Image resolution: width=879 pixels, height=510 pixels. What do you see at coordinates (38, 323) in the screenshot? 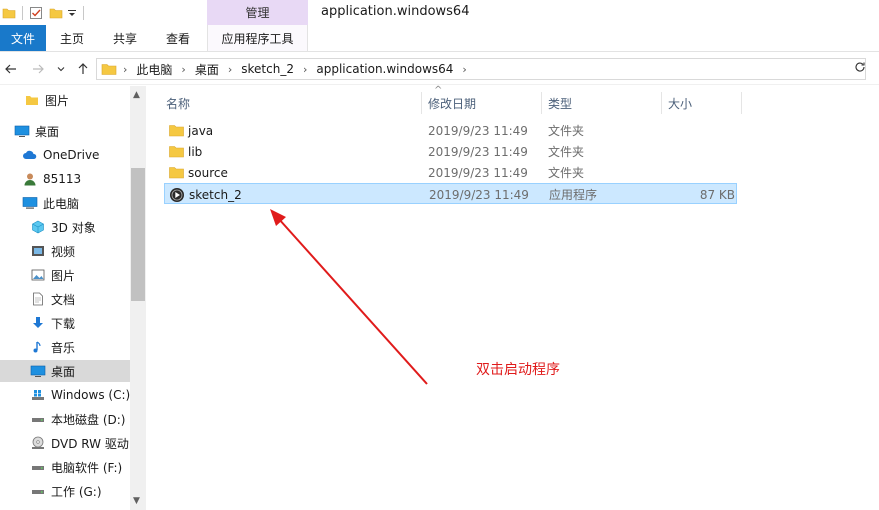
I see `download-icon` at bounding box center [38, 323].